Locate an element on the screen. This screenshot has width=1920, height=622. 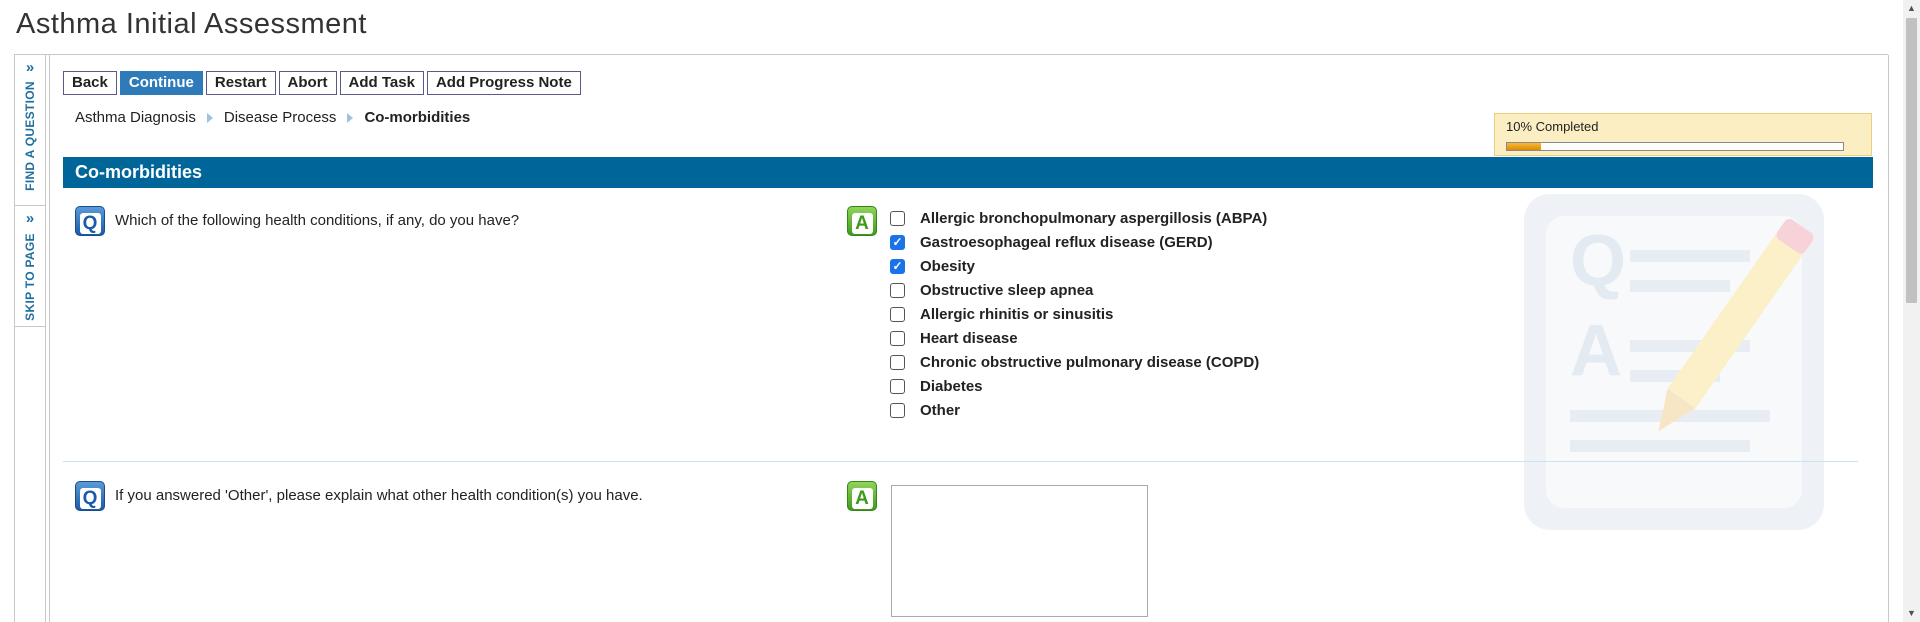
answer-option: ✓ Obesity is located at coordinates (1078, 266).